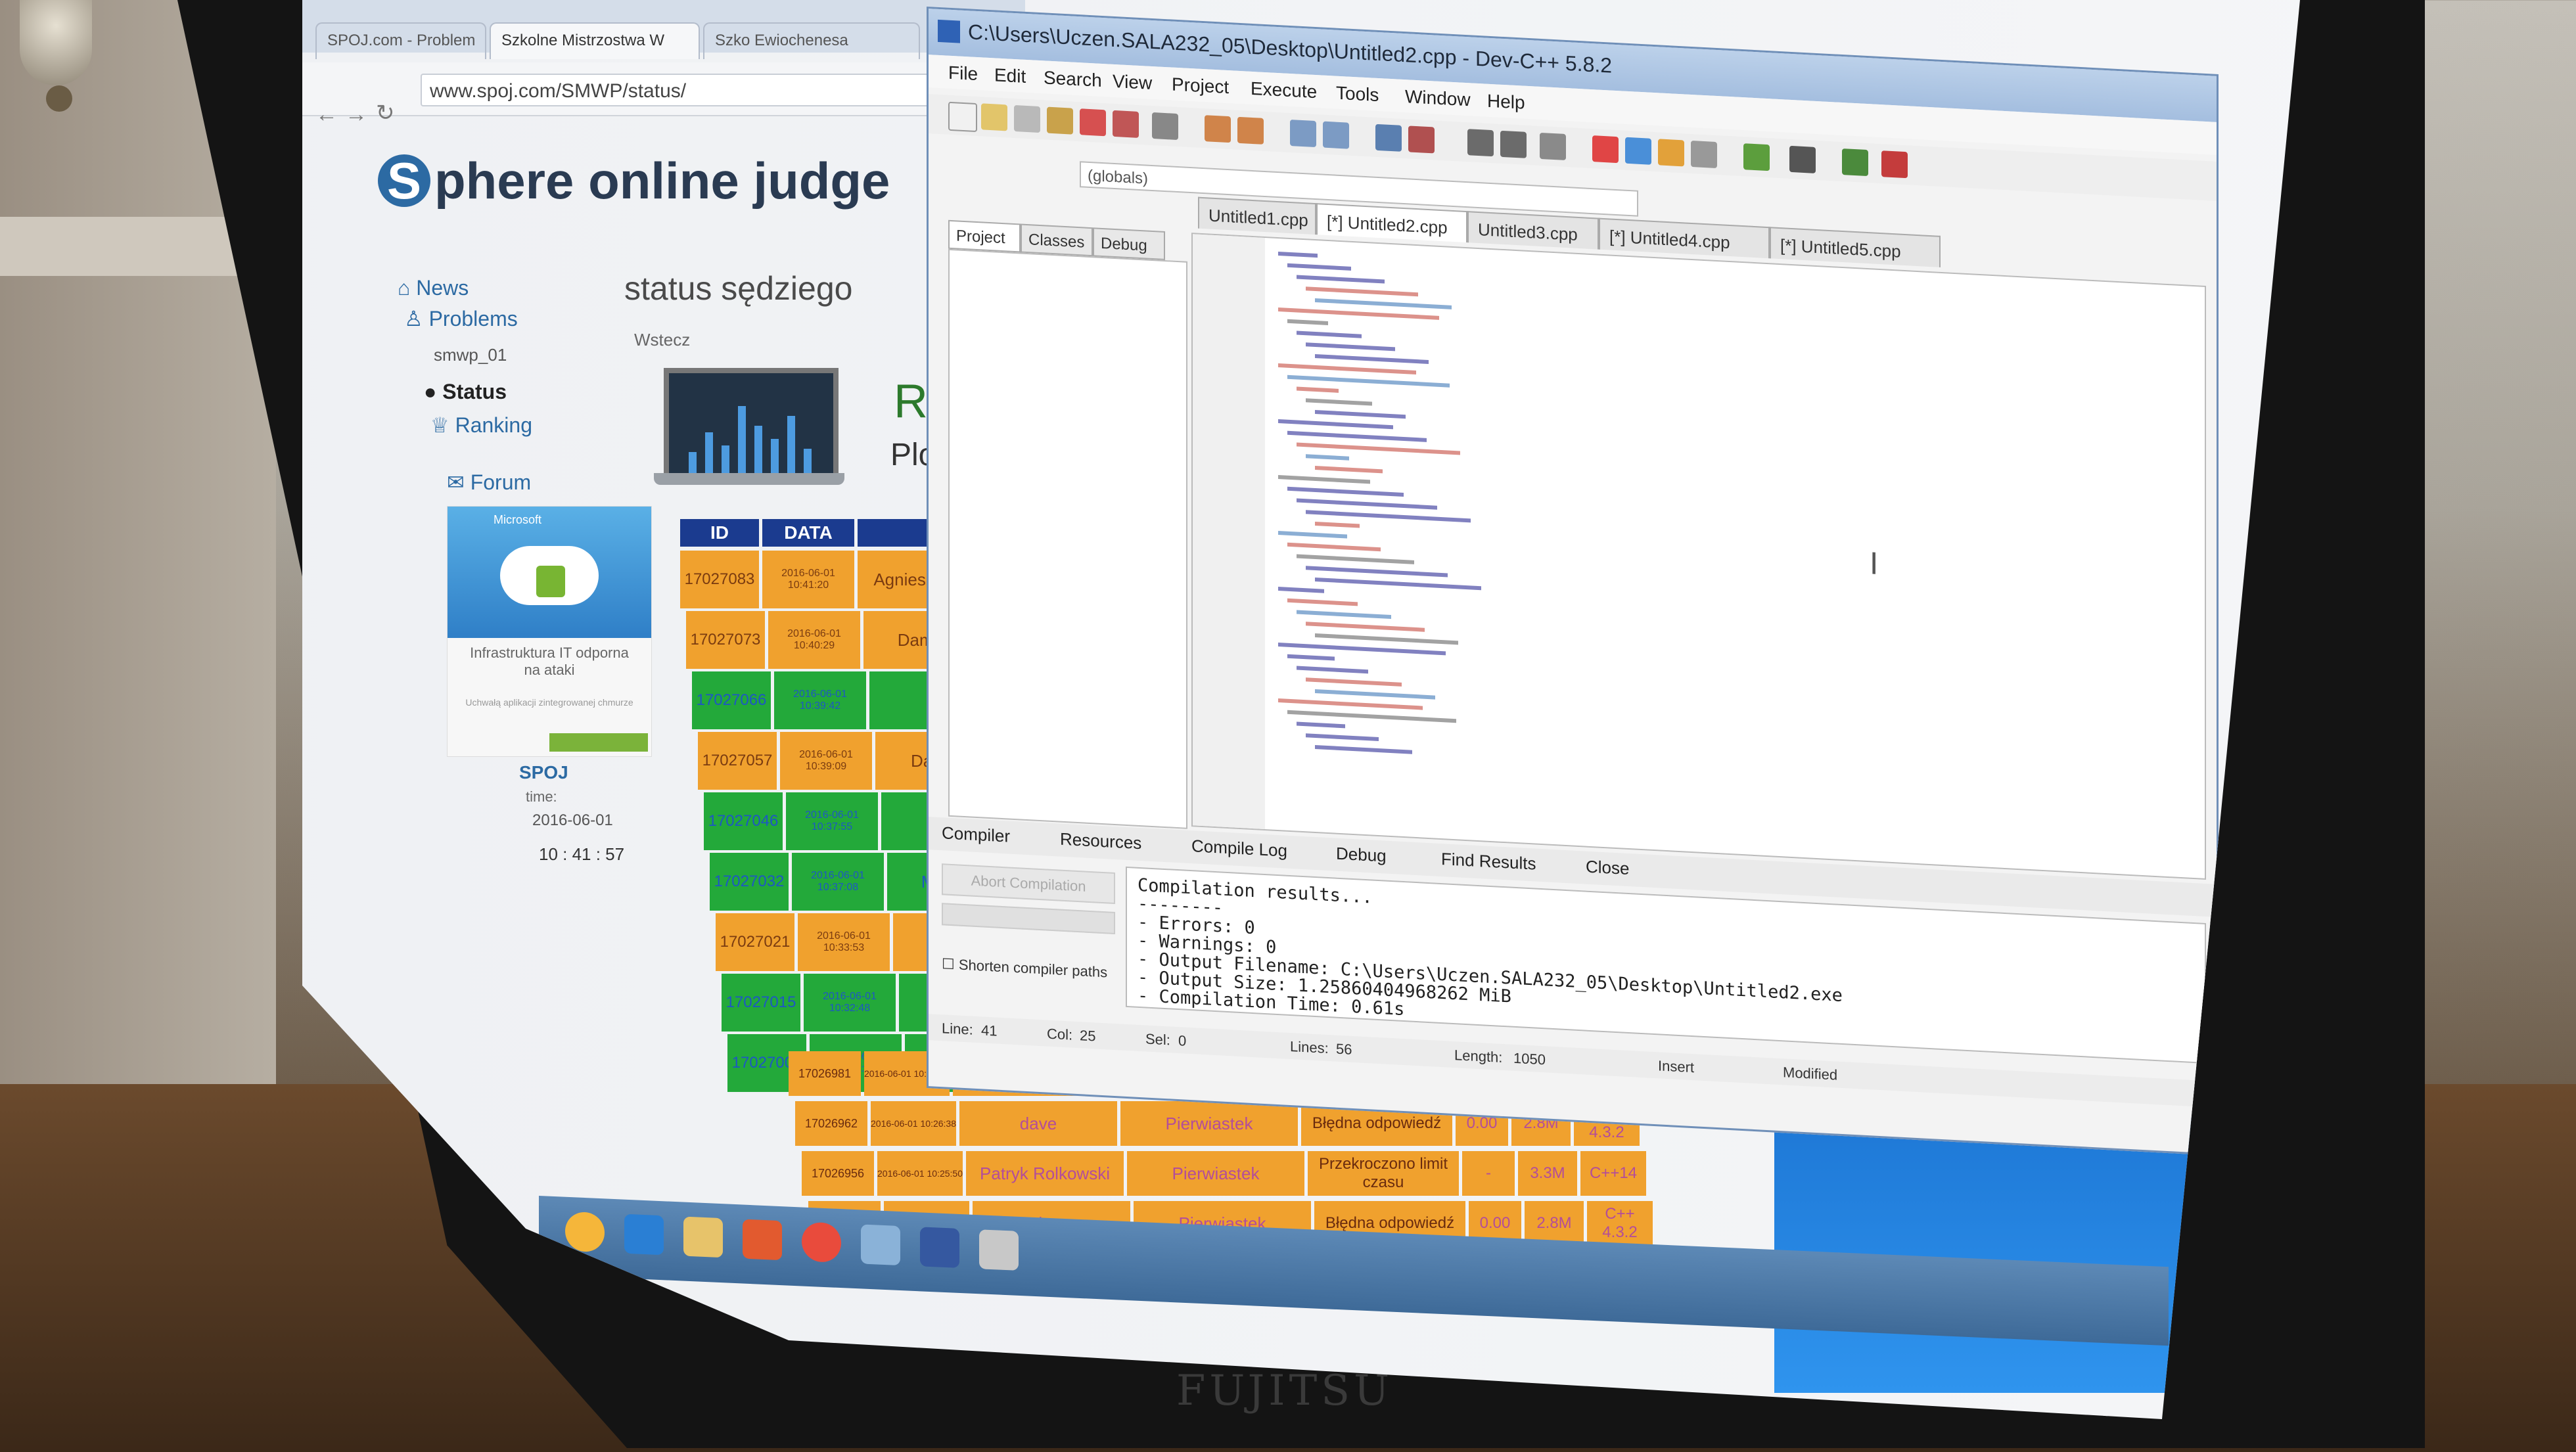 This screenshot has width=2576, height=1452. What do you see at coordinates (1257, 215) in the screenshot?
I see `file-tab: Untitled1.cpp` at bounding box center [1257, 215].